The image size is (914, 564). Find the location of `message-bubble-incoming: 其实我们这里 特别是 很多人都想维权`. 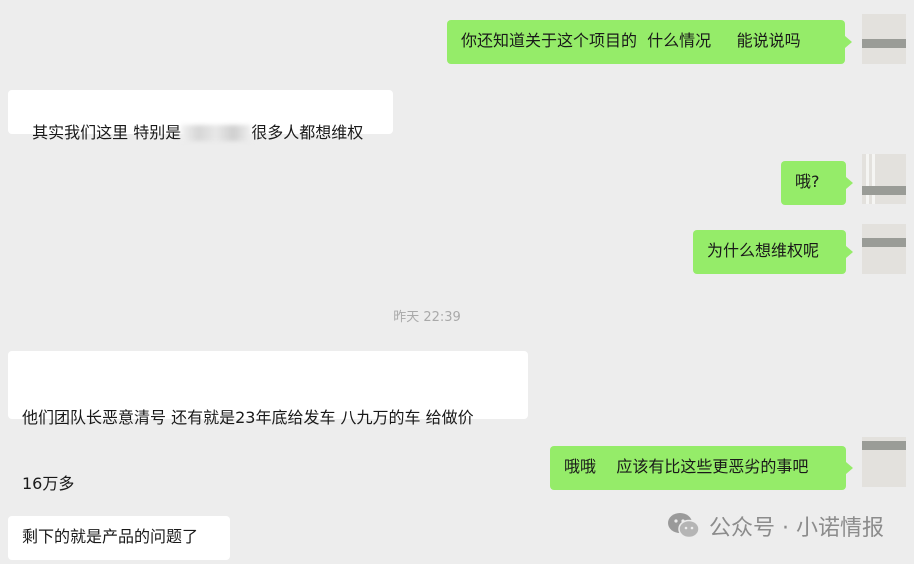

message-bubble-incoming: 其实我们这里 特别是 很多人都想维权 is located at coordinates (200, 116).